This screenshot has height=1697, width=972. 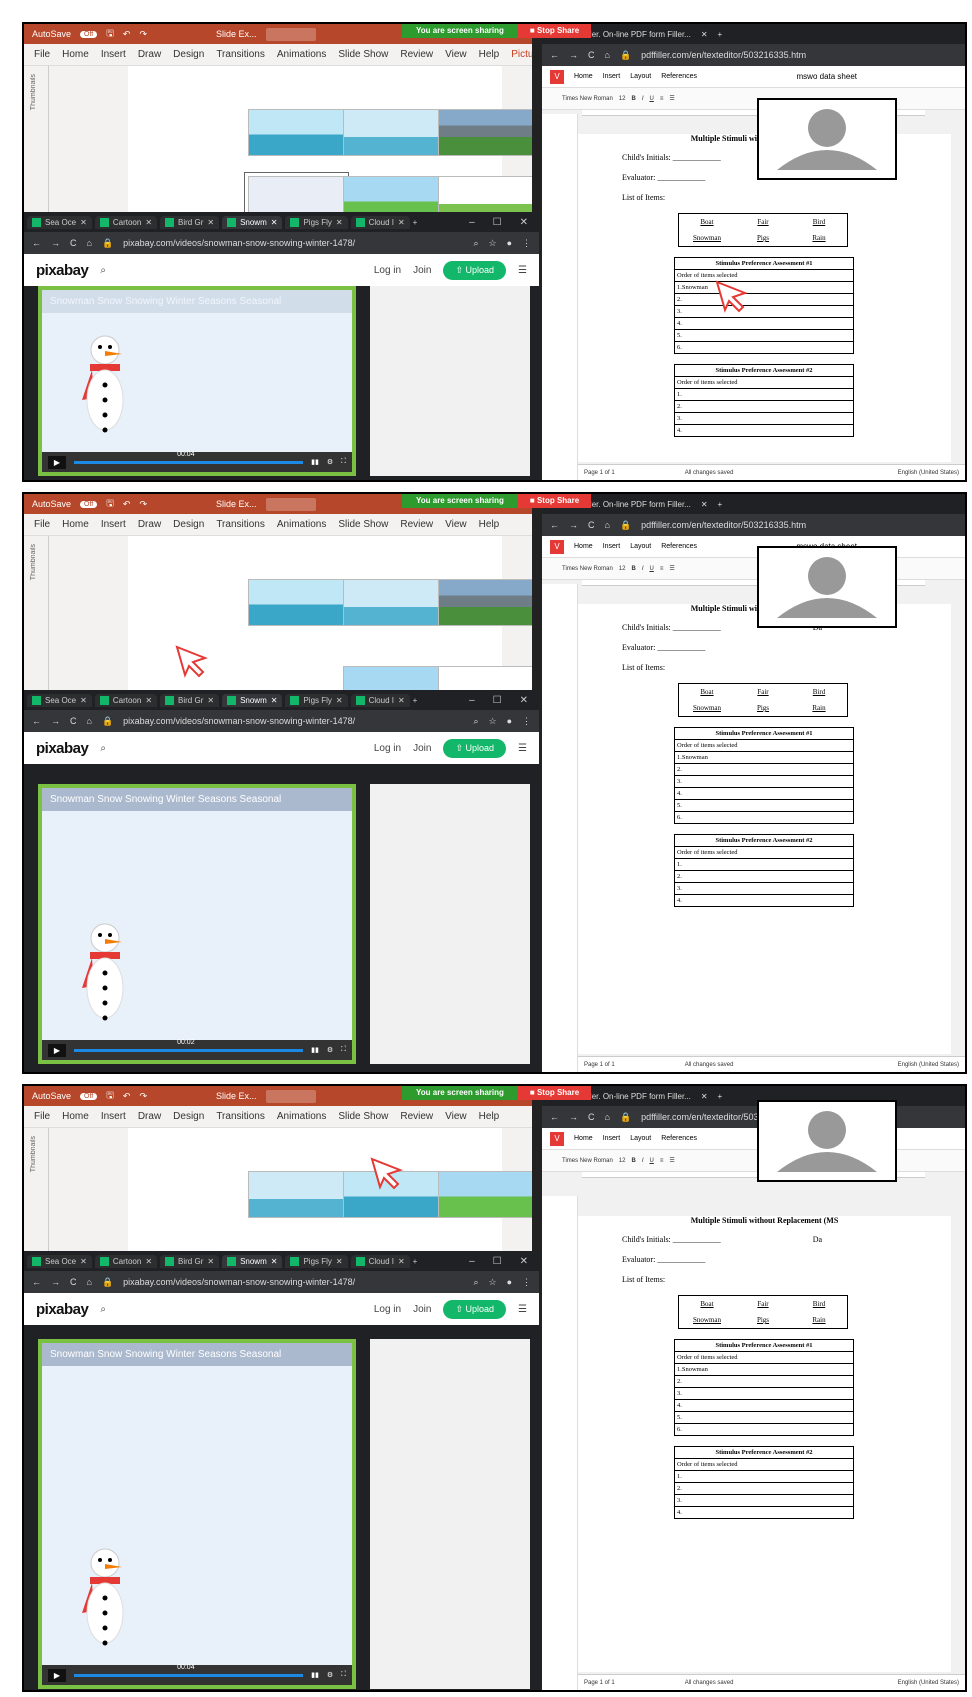 What do you see at coordinates (189, 1045) in the screenshot?
I see `video-progress: 00:02` at bounding box center [189, 1045].